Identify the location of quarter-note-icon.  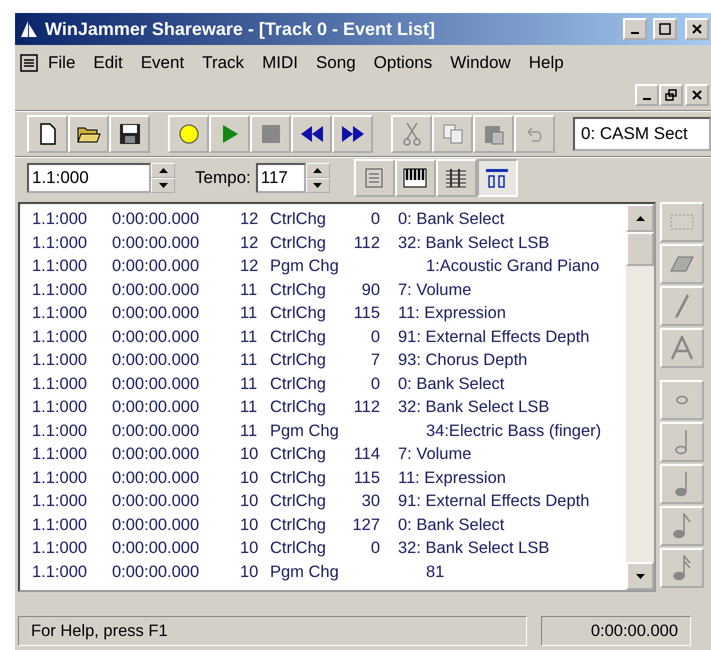
(682, 484).